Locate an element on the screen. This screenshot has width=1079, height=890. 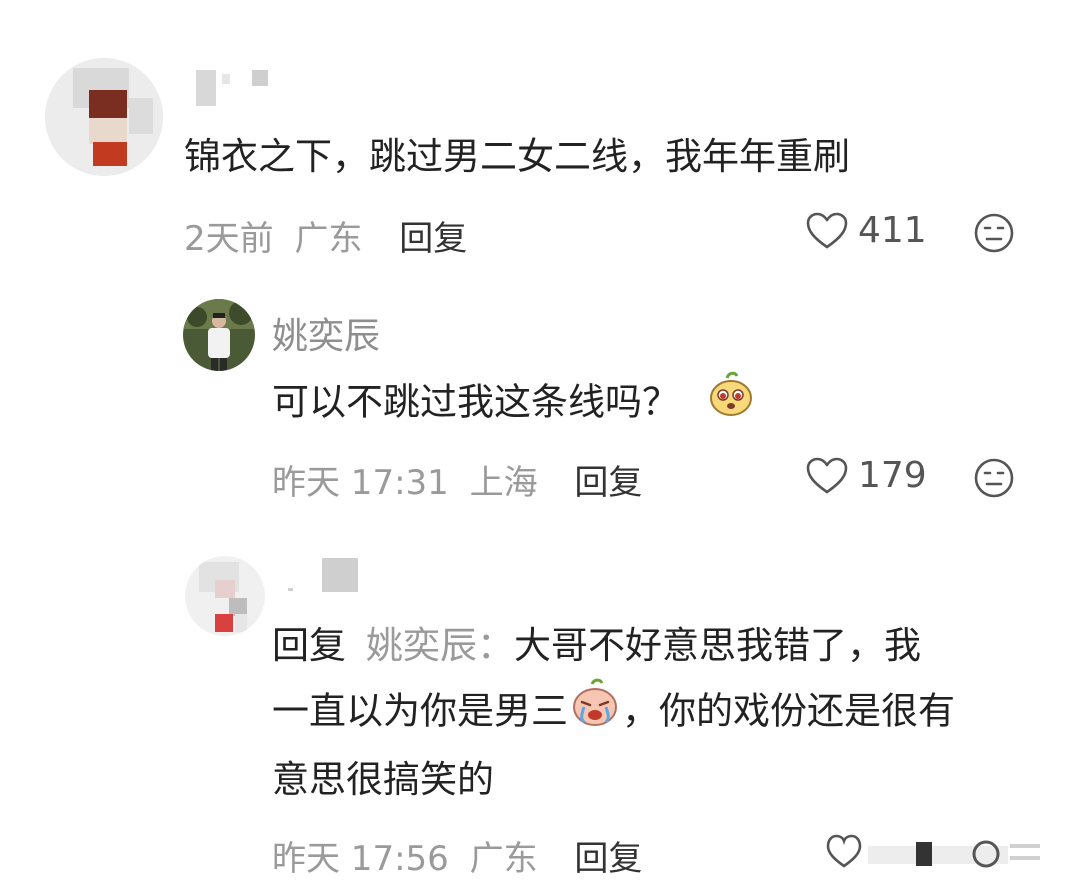
reply-prefix: 回复 is located at coordinates (309, 645).